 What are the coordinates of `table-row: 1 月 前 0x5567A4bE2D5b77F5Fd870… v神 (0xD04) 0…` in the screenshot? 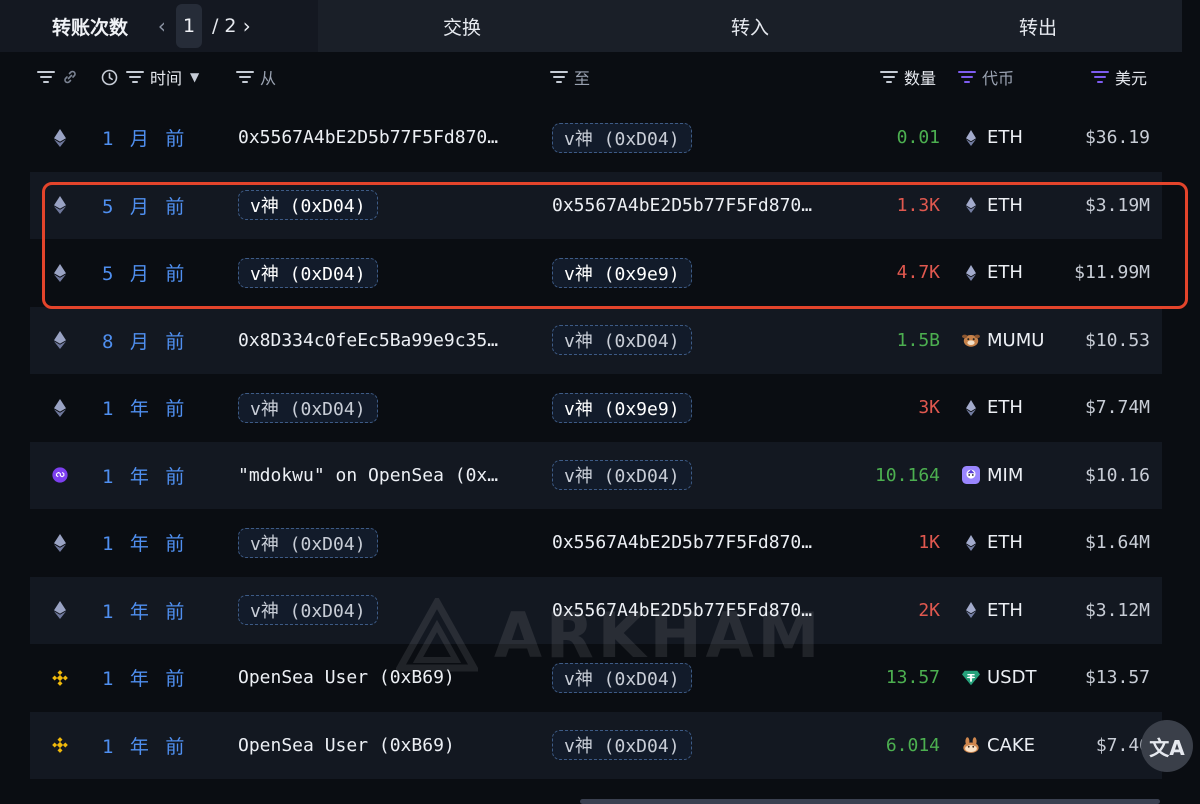 It's located at (596, 138).